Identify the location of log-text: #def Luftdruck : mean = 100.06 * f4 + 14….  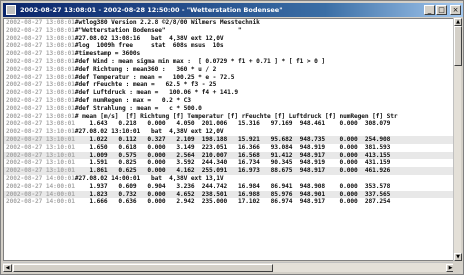
(156, 93).